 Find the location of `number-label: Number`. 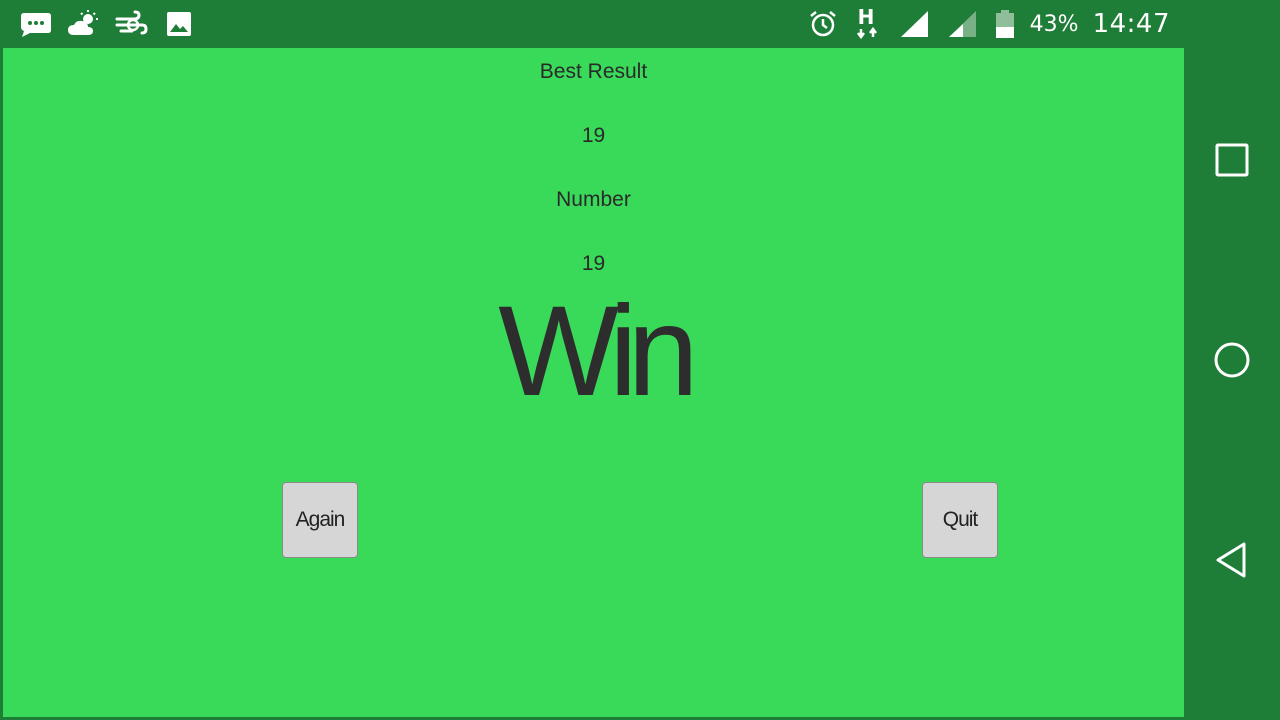

number-label: Number is located at coordinates (593, 199).